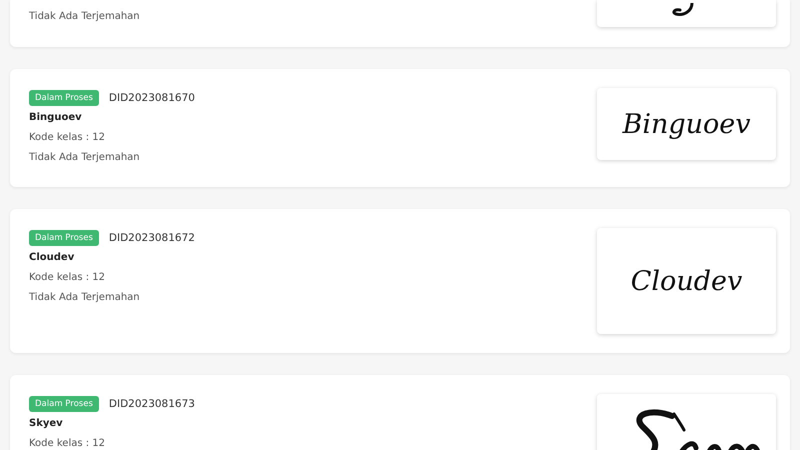 The image size is (800, 450). What do you see at coordinates (51, 258) in the screenshot?
I see `brand-name: Cloudev` at bounding box center [51, 258].